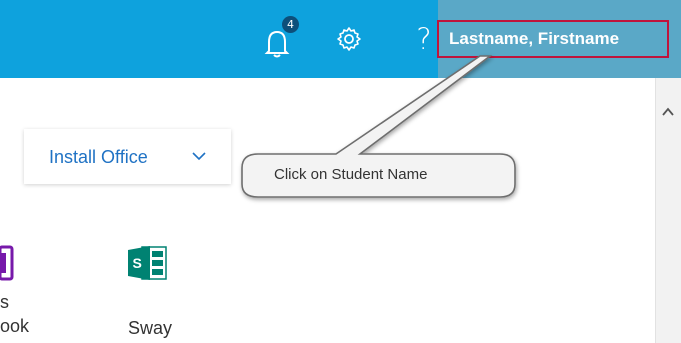 The width and height of the screenshot is (681, 343). I want to click on chevron-up-icon, so click(668, 112).